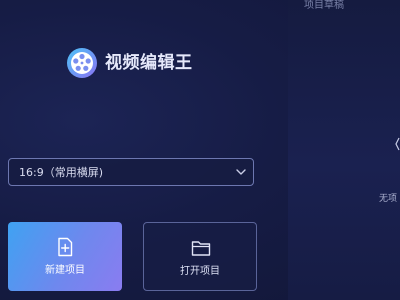 This screenshot has height=300, width=400. Describe the element at coordinates (131, 172) in the screenshot. I see `aspect-ratio-select: 16:9（常用横屏)` at that location.